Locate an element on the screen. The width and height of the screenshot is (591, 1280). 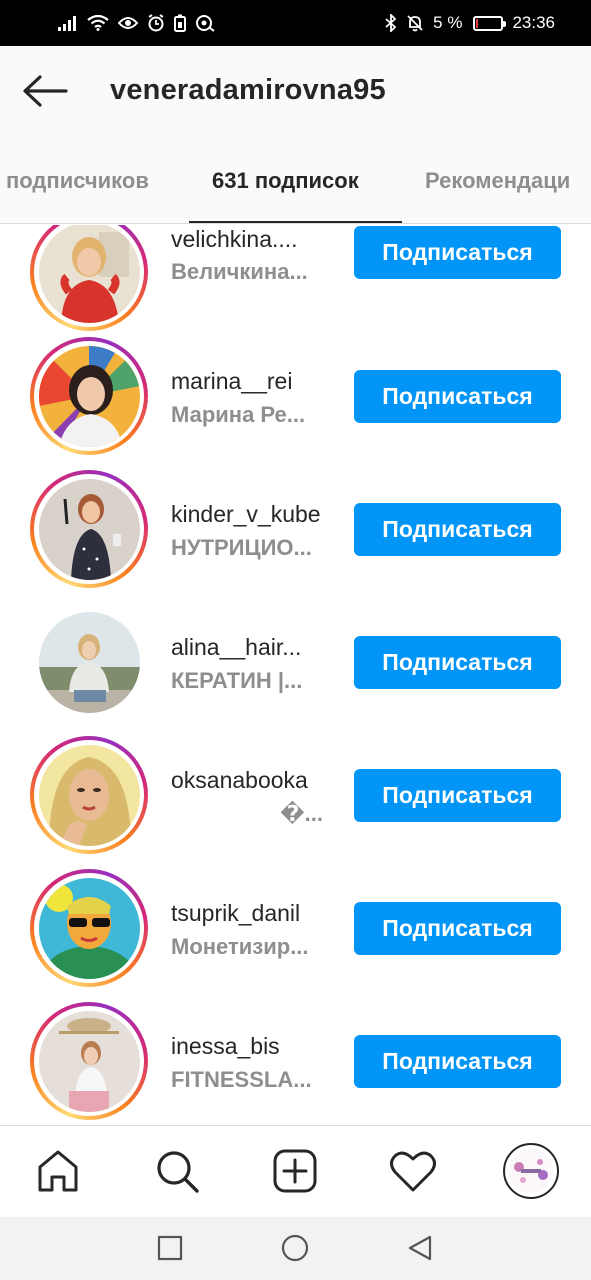
page-title: veneradamirovna95 is located at coordinates (248, 90).